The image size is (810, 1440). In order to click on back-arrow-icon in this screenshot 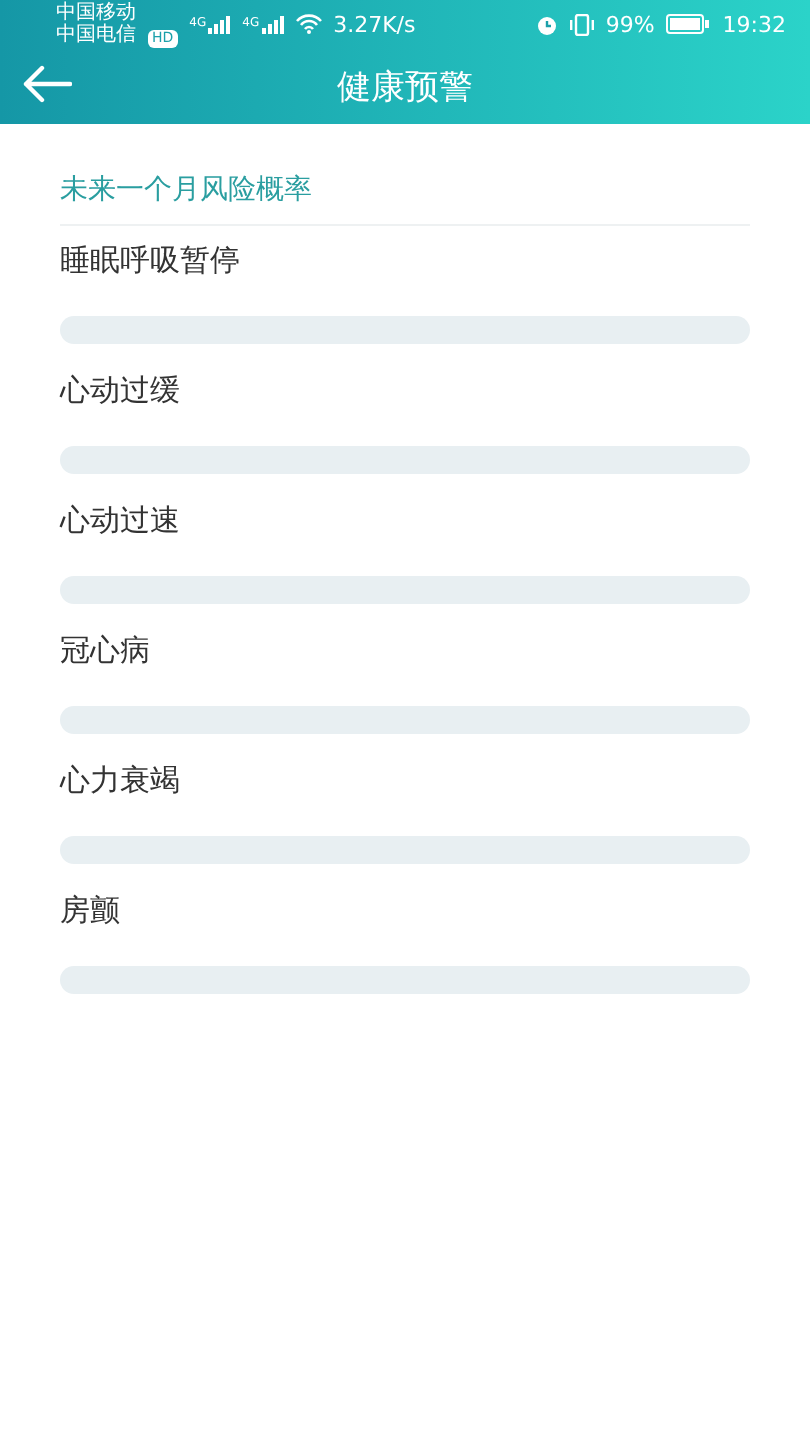, I will do `click(46, 84)`.